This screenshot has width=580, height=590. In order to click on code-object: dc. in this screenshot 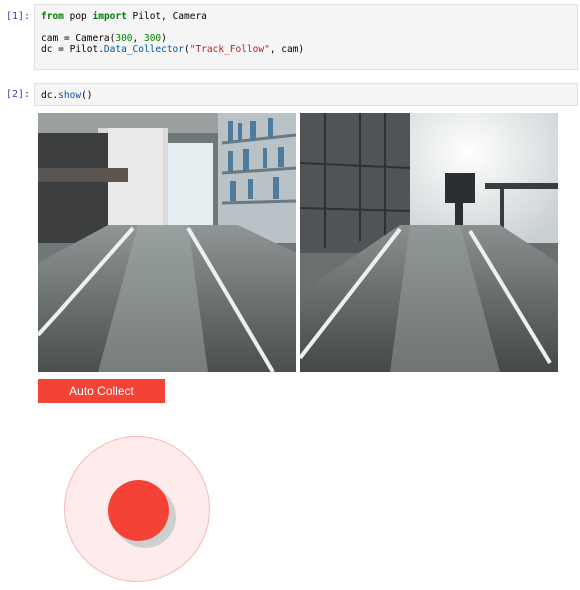, I will do `click(50, 95)`.